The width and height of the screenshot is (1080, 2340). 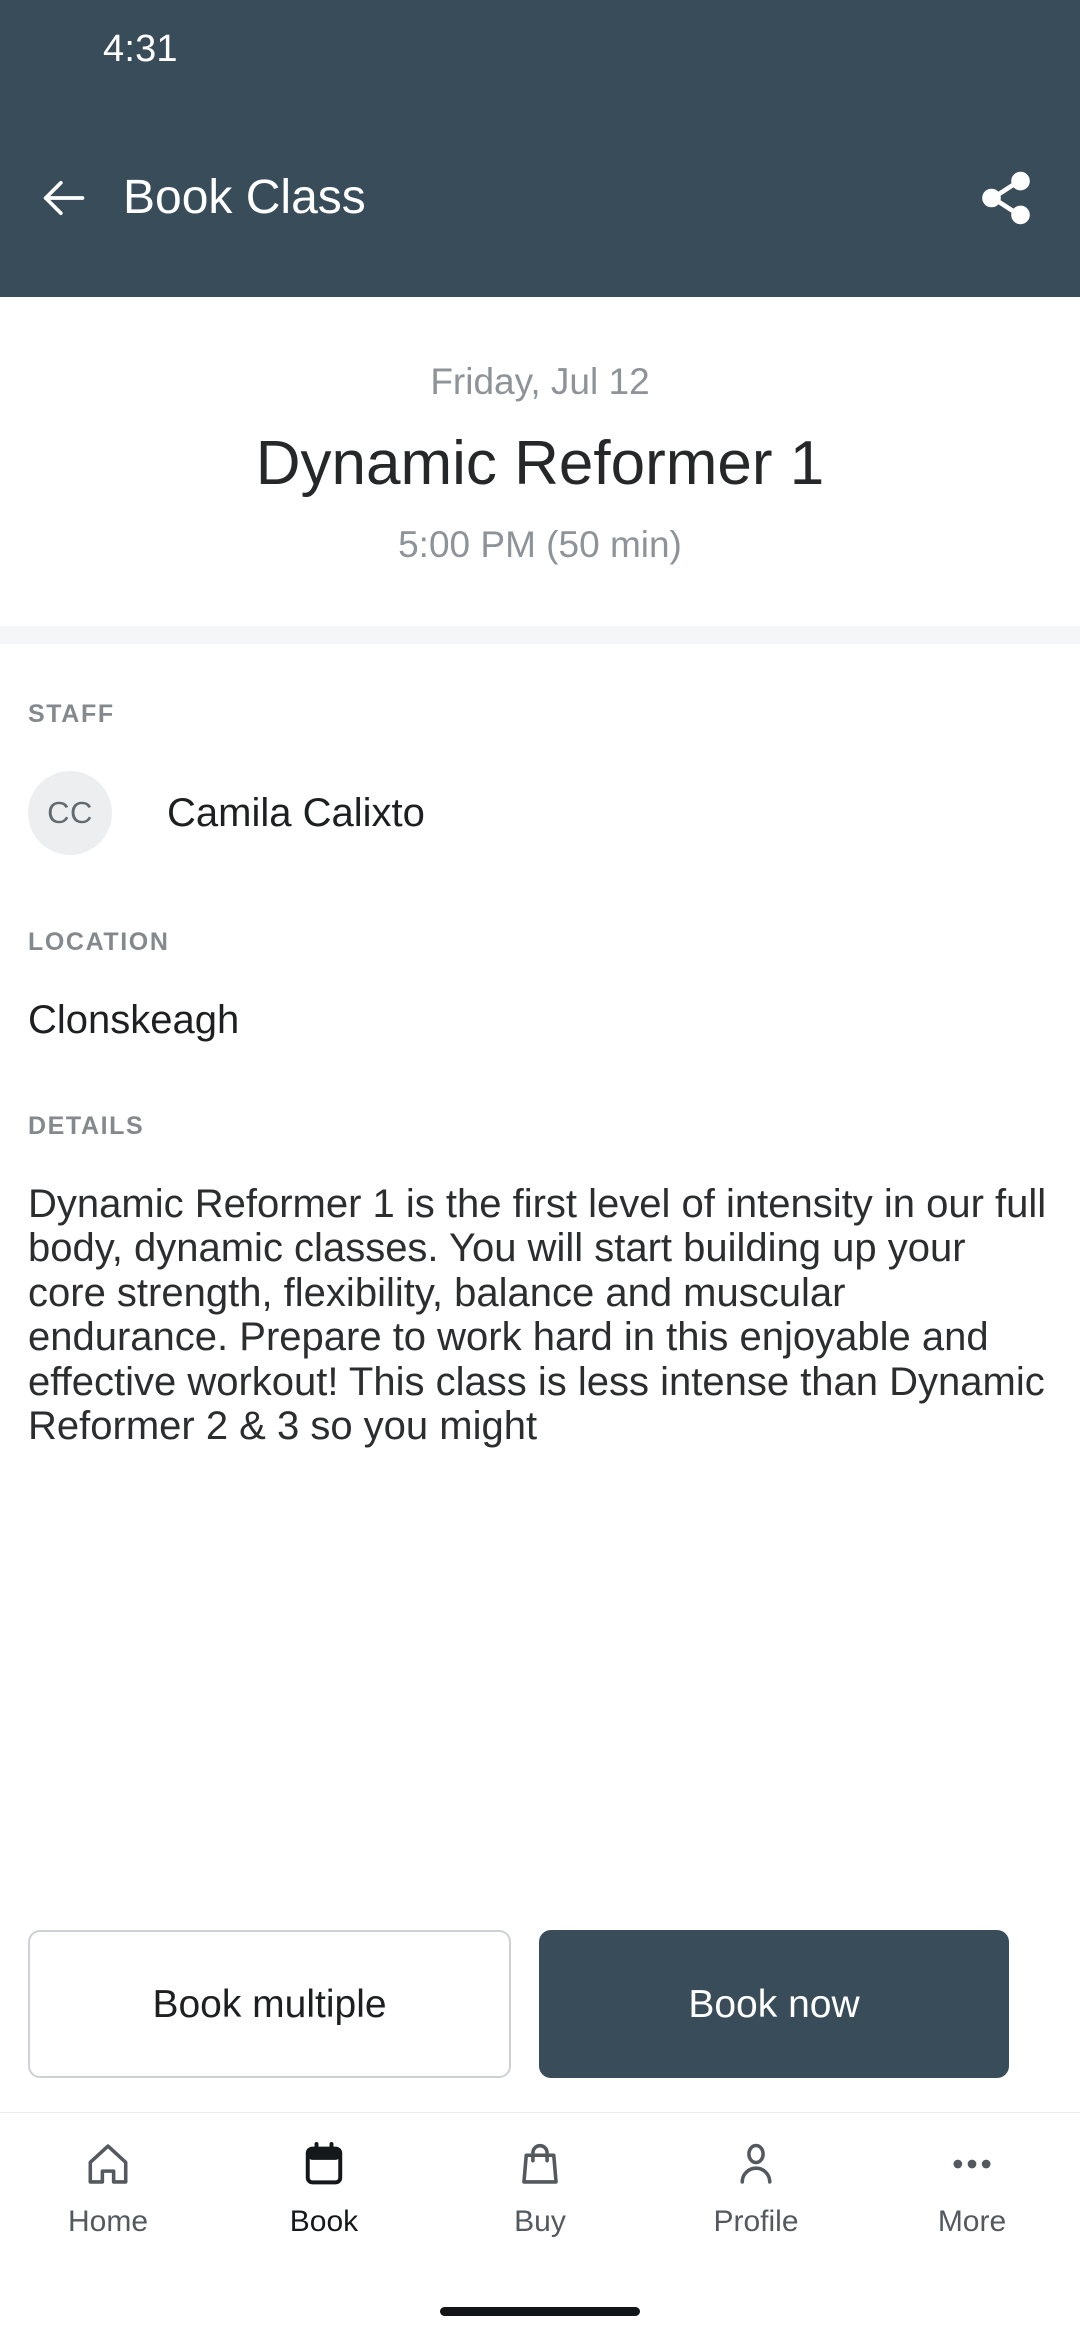 I want to click on nav-item-profile: Profile, so click(x=756, y=2186).